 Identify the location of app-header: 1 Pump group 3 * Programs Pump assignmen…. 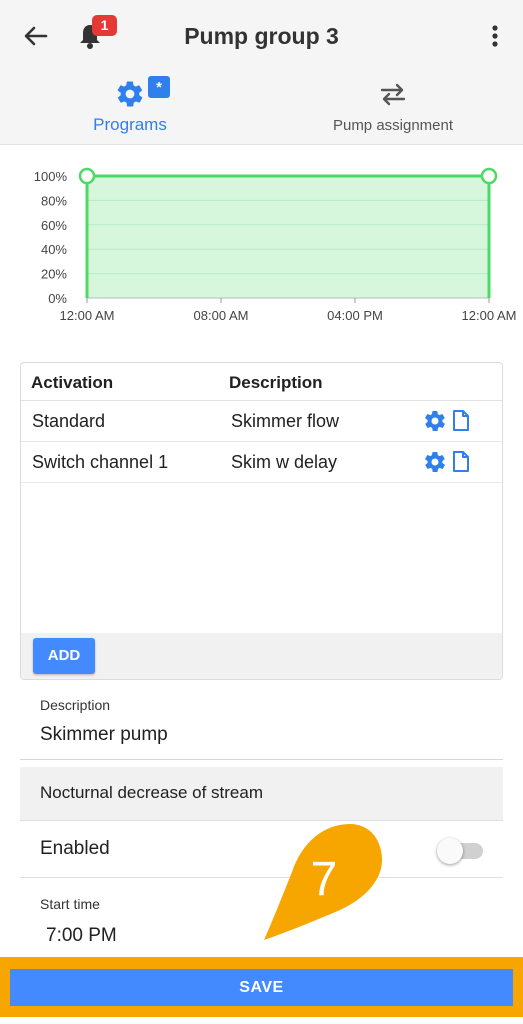
(261, 72).